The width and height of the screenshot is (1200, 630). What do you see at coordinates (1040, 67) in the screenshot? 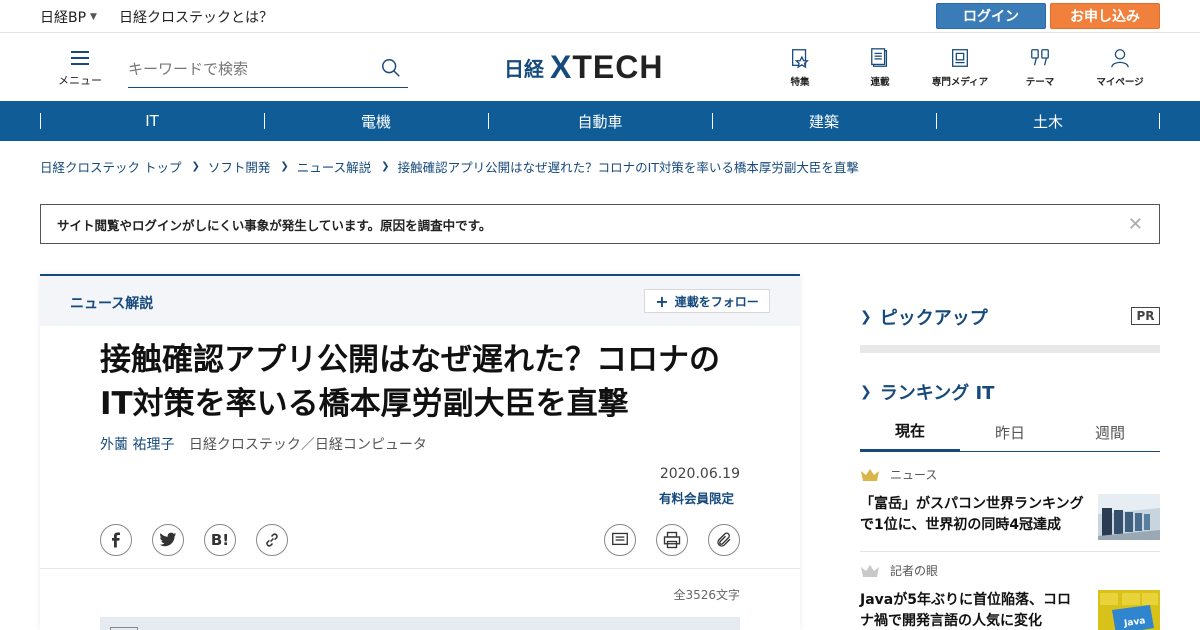
I see `nav-theme: テーマ` at bounding box center [1040, 67].